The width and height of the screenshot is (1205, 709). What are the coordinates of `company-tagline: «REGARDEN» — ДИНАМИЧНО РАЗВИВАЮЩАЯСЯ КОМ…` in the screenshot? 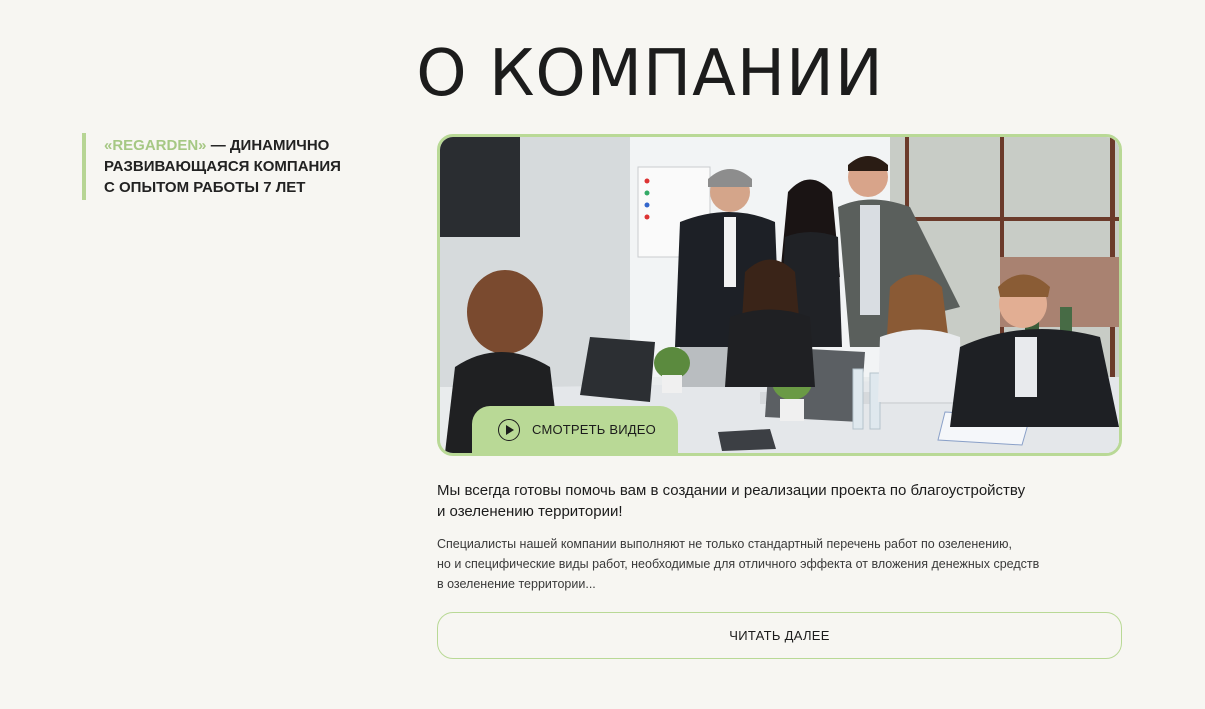 It's located at (238, 166).